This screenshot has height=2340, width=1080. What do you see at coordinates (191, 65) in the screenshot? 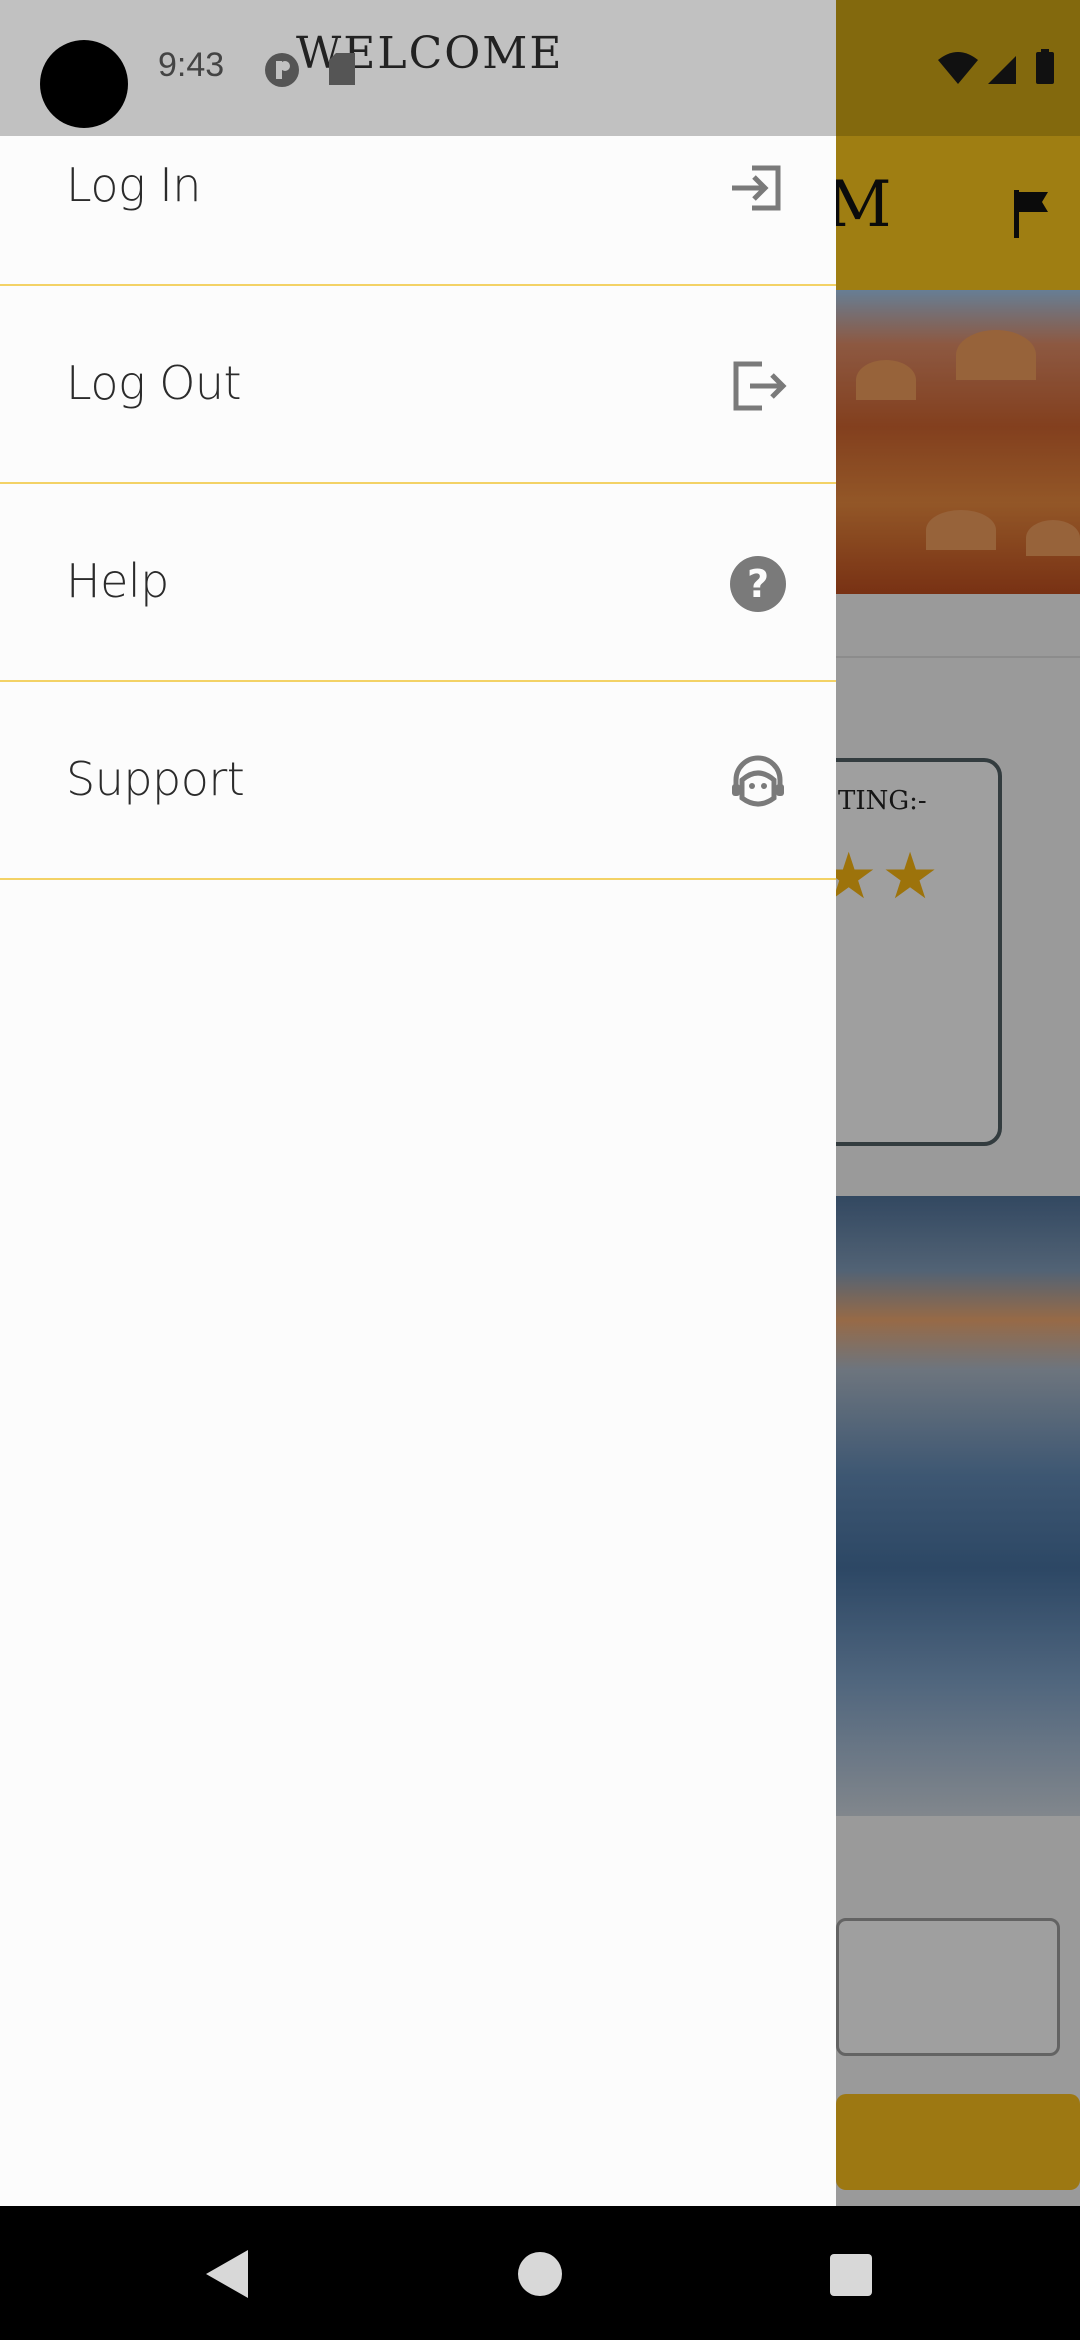
I see `status-time: 9:43` at bounding box center [191, 65].